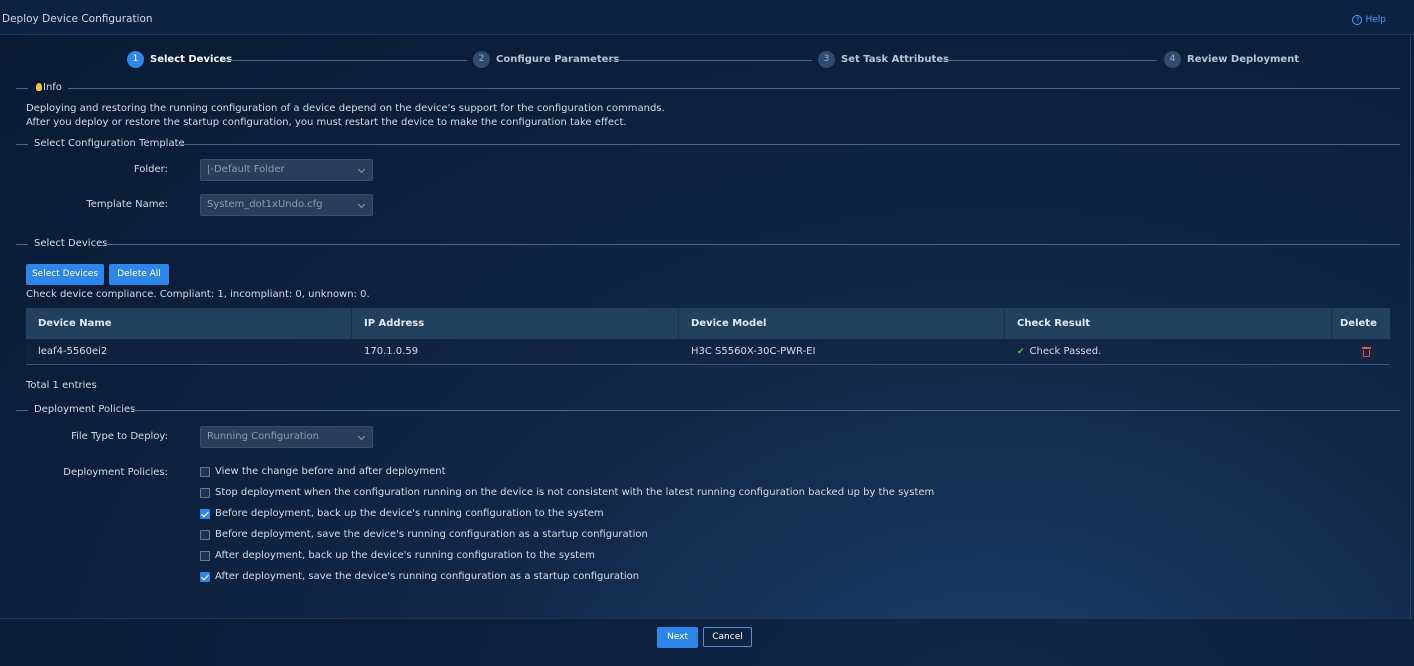 The height and width of the screenshot is (666, 1414). What do you see at coordinates (115, 472) in the screenshot?
I see `deployment-policies-label: Deployment Policies:` at bounding box center [115, 472].